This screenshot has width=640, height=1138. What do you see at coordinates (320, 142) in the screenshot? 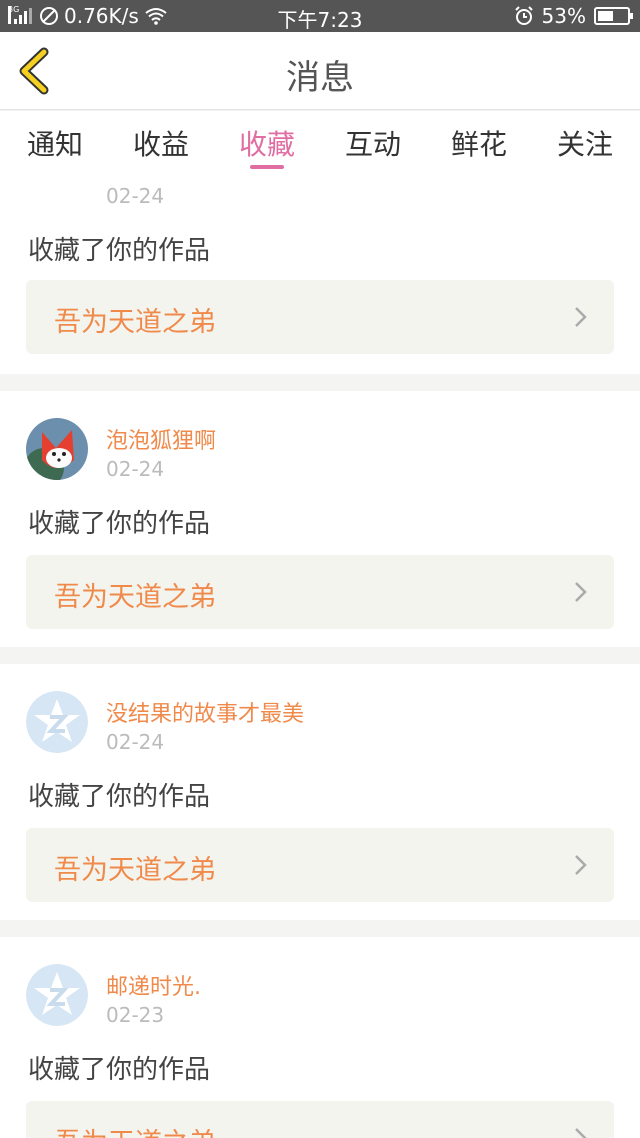
I see `tab-bar: 通知 收益 收藏 互动 鲜花 关注` at bounding box center [320, 142].